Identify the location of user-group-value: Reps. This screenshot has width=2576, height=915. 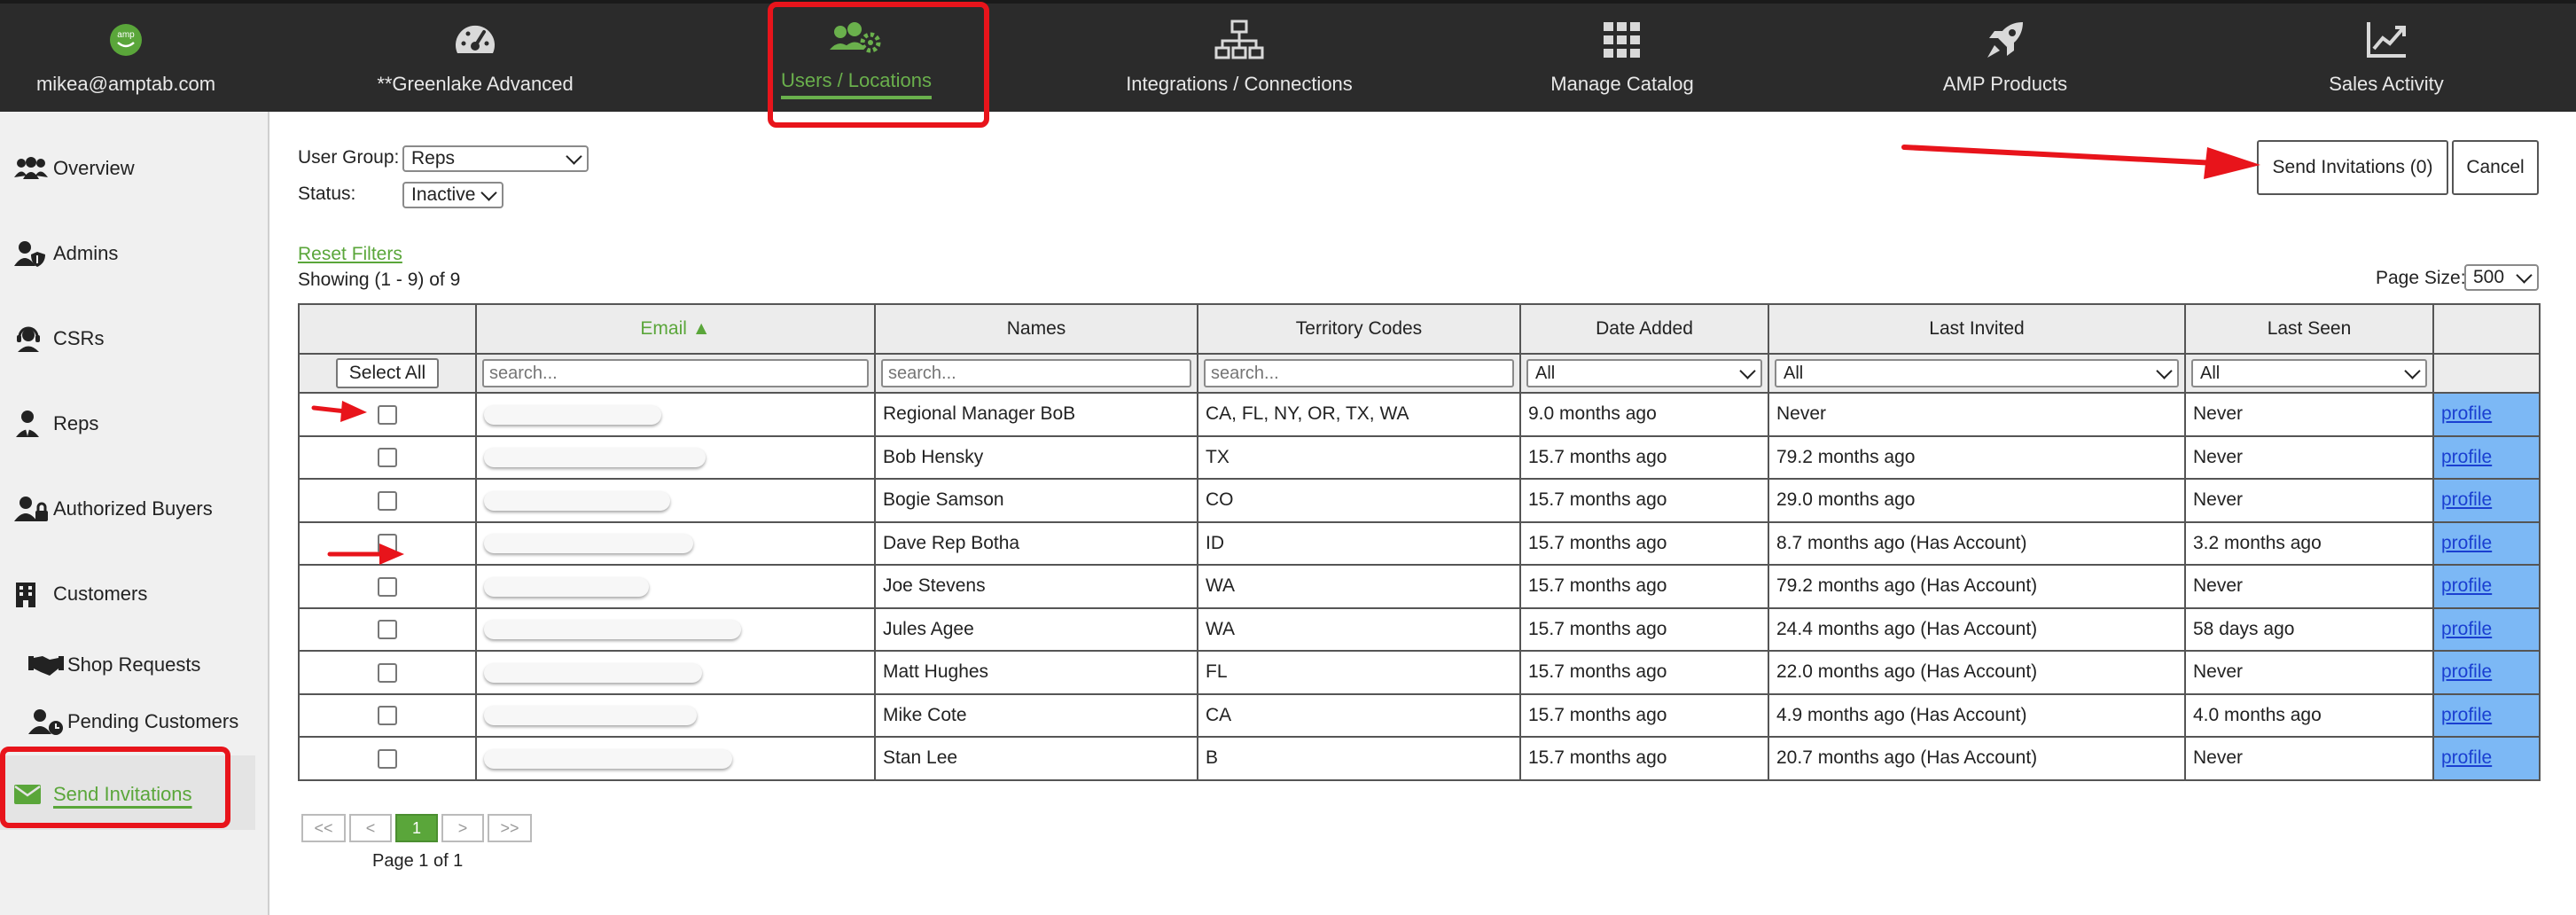
(433, 158).